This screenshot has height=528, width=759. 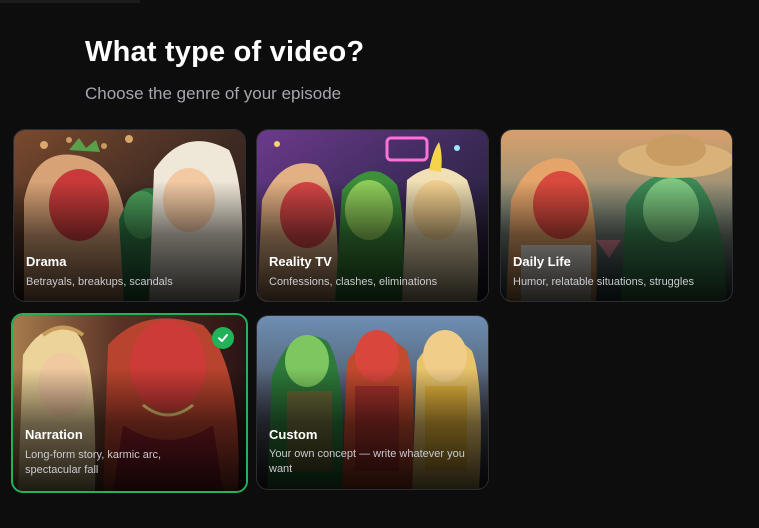 What do you see at coordinates (293, 434) in the screenshot?
I see `genre-title: Custom` at bounding box center [293, 434].